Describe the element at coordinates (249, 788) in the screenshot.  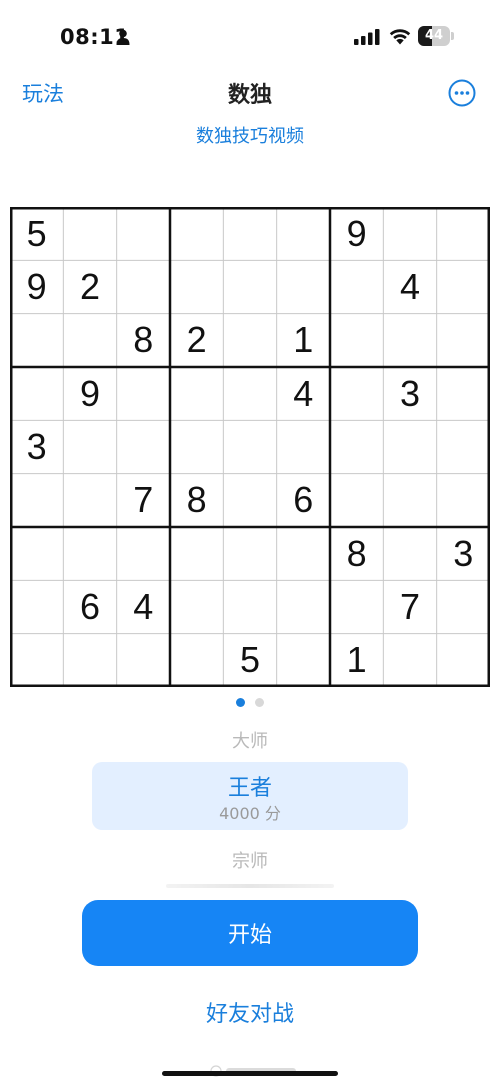
I see `selected-level-name: 王者` at that location.